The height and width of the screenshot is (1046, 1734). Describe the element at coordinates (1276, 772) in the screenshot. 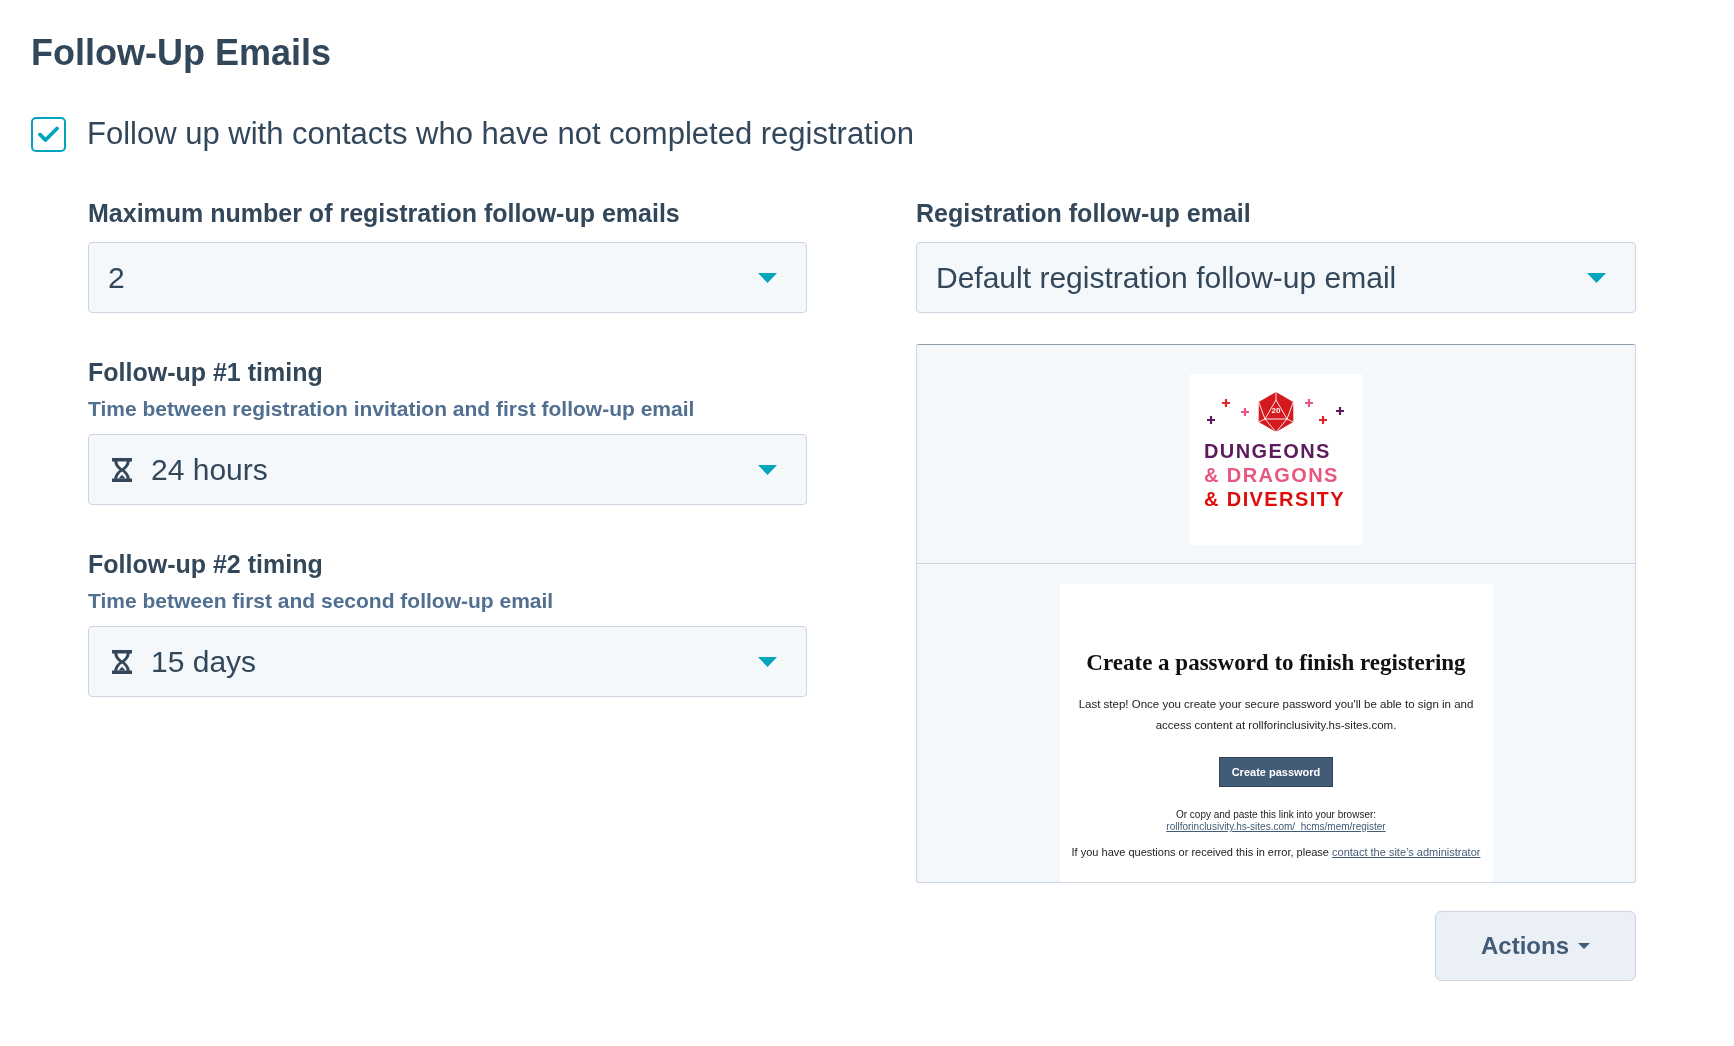

I see `create-password-button: Create password` at that location.